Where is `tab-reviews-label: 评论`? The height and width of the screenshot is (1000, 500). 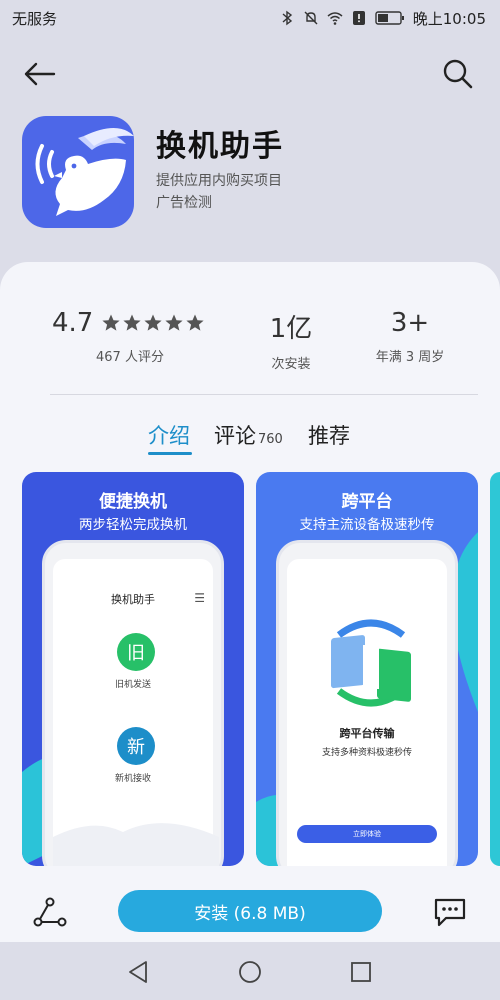
tab-reviews-label: 评论 is located at coordinates (235, 436).